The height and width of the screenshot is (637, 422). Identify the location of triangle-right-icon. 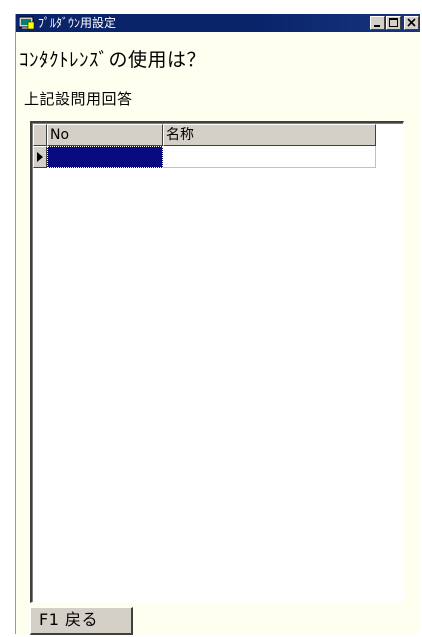
(40, 157).